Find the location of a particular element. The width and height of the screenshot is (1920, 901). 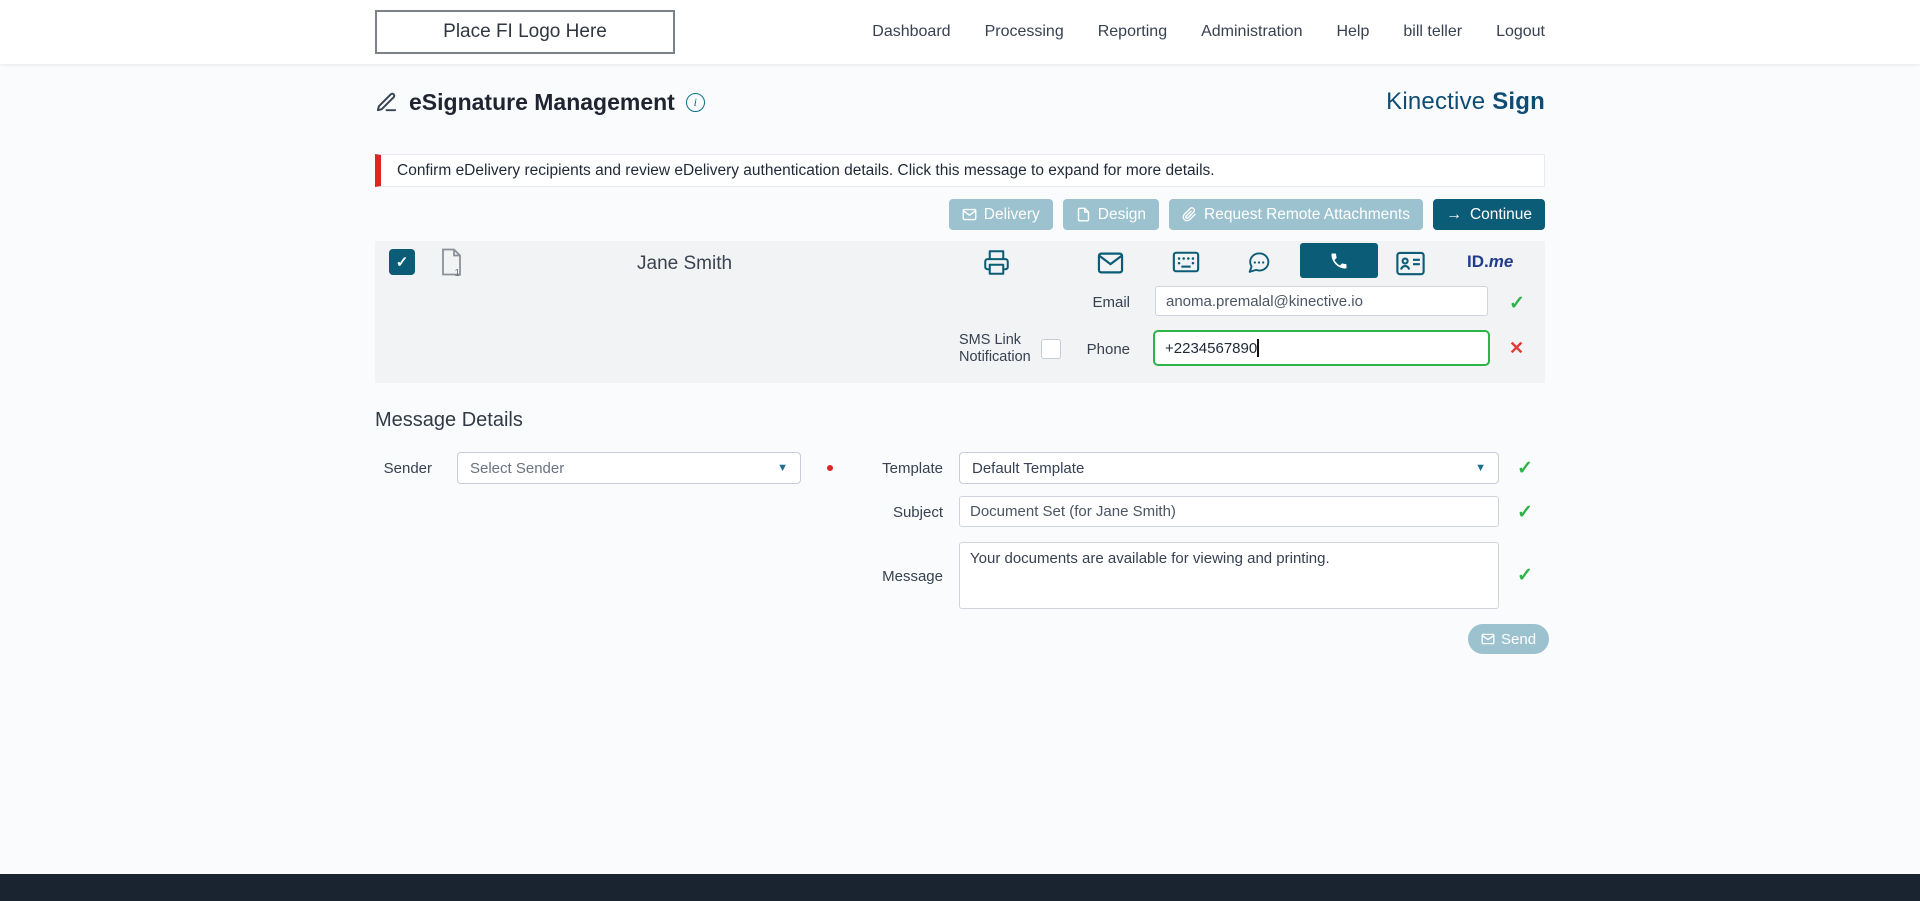

recipient-row: ✓ 1 Jane Smith ID.me Email ✓ S is located at coordinates (960, 312).